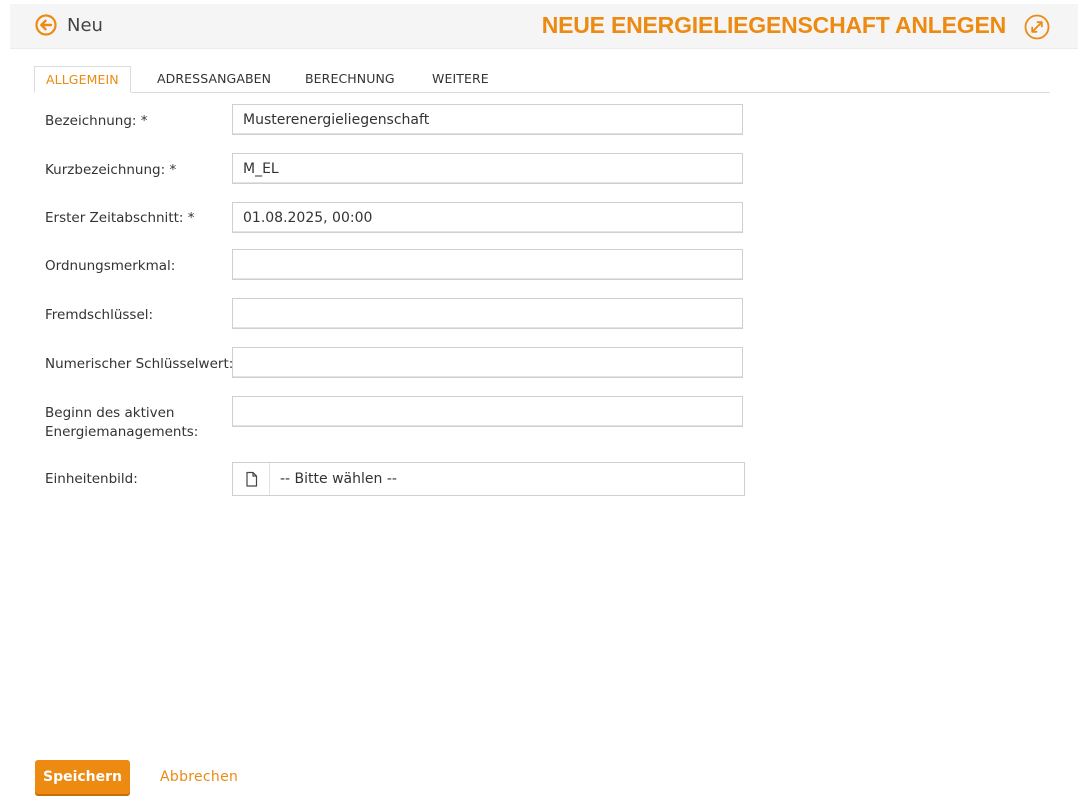  Describe the element at coordinates (338, 479) in the screenshot. I see `einheitenbild-placeholder: -- Bitte wählen --` at that location.